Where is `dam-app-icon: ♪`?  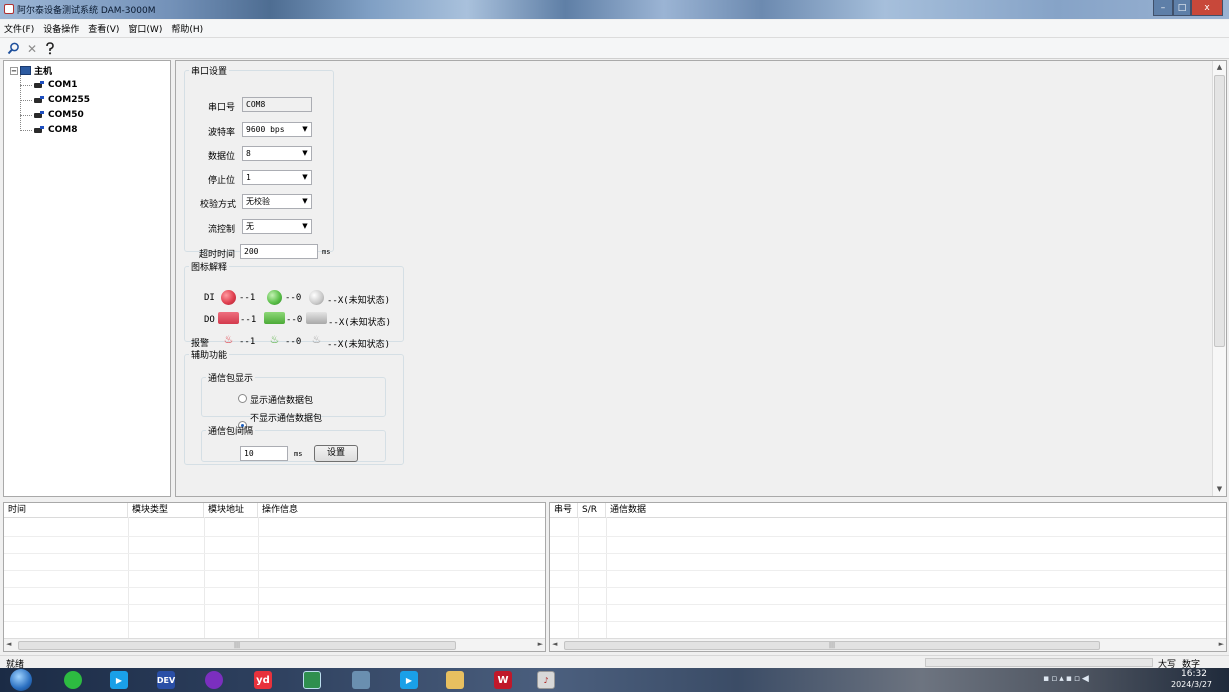 dam-app-icon: ♪ is located at coordinates (546, 680).